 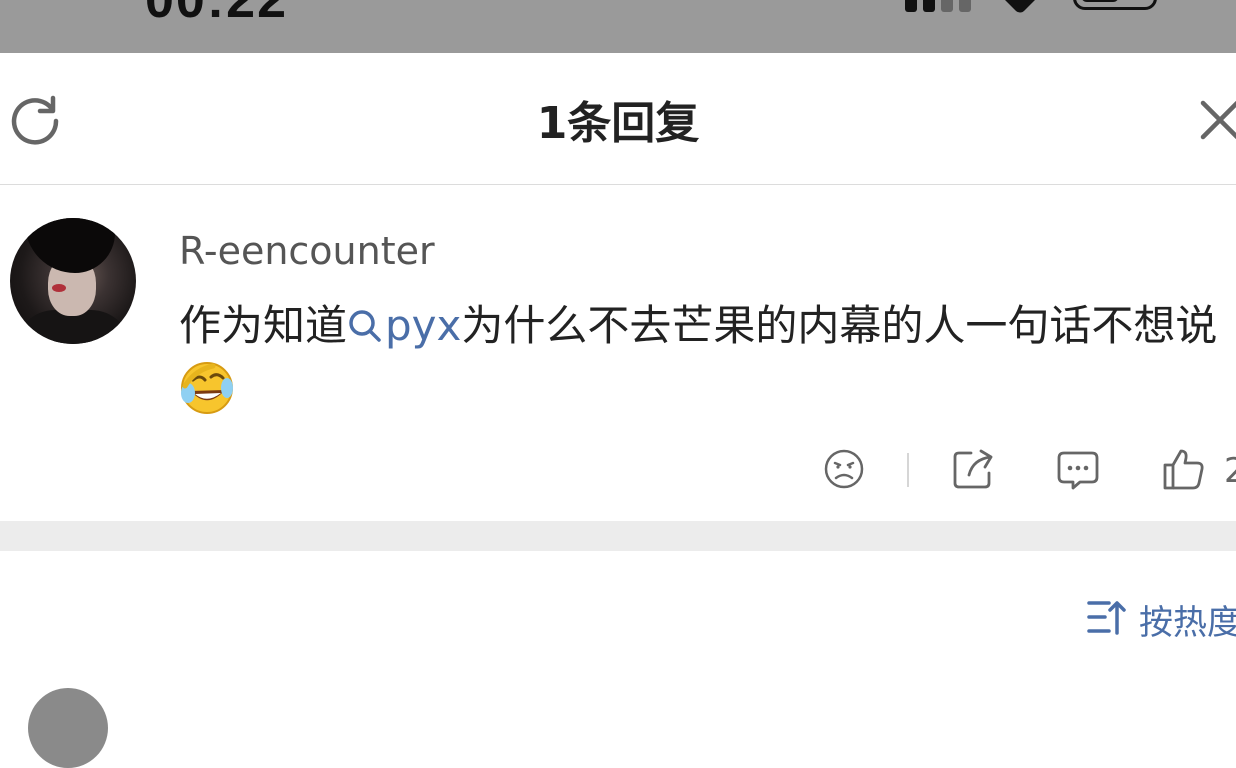 What do you see at coordinates (704, 359) in the screenshot?
I see `comment-text: 作为知道 pyx为什么不去芒果的内幕的人一句话不想说` at bounding box center [704, 359].